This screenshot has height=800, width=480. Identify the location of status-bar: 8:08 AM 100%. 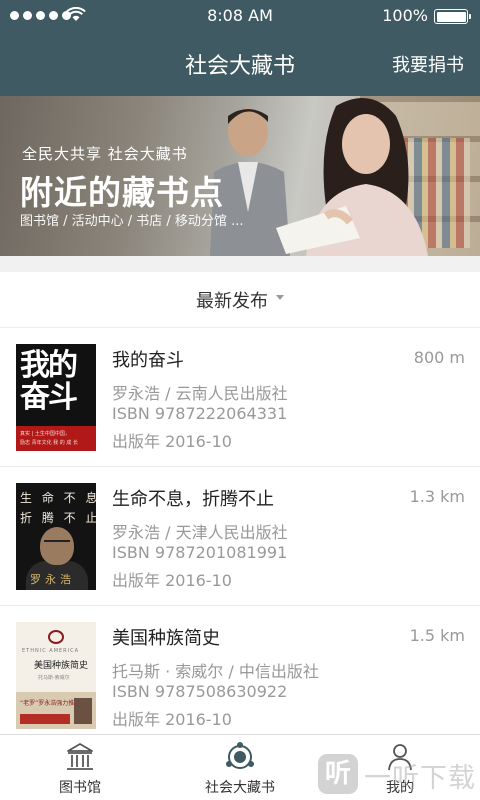
(240, 16).